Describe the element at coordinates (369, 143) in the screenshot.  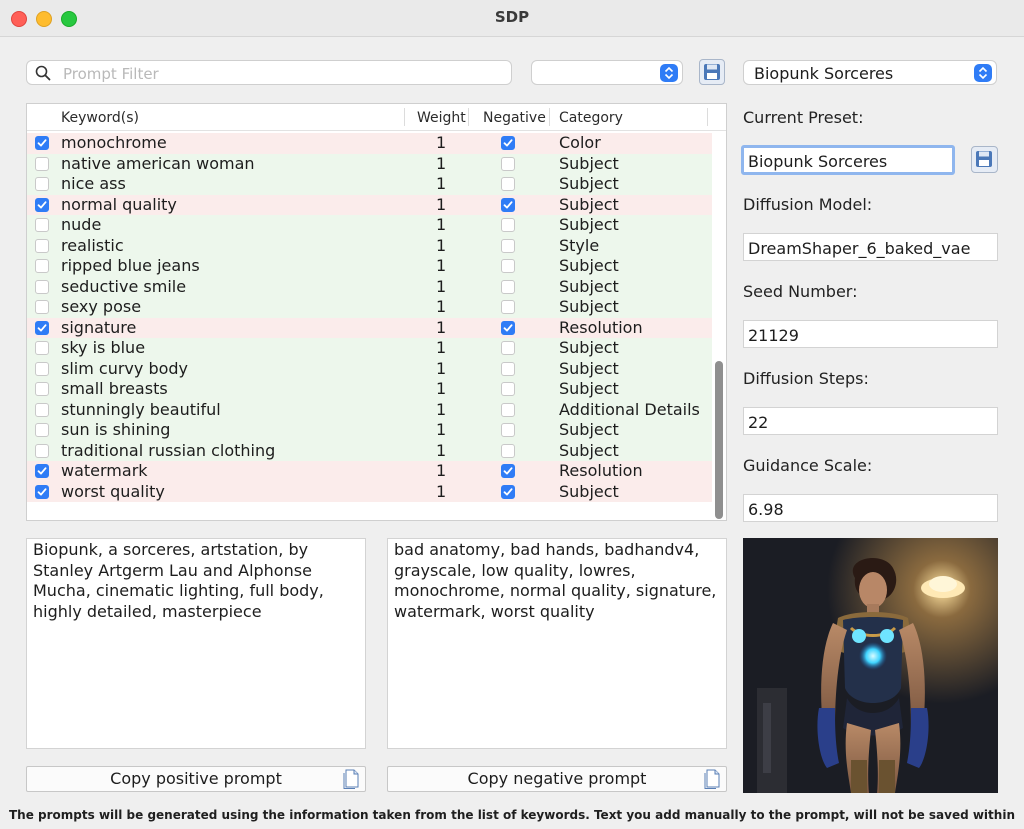
I see `table-row: monochrome 1 Color` at that location.